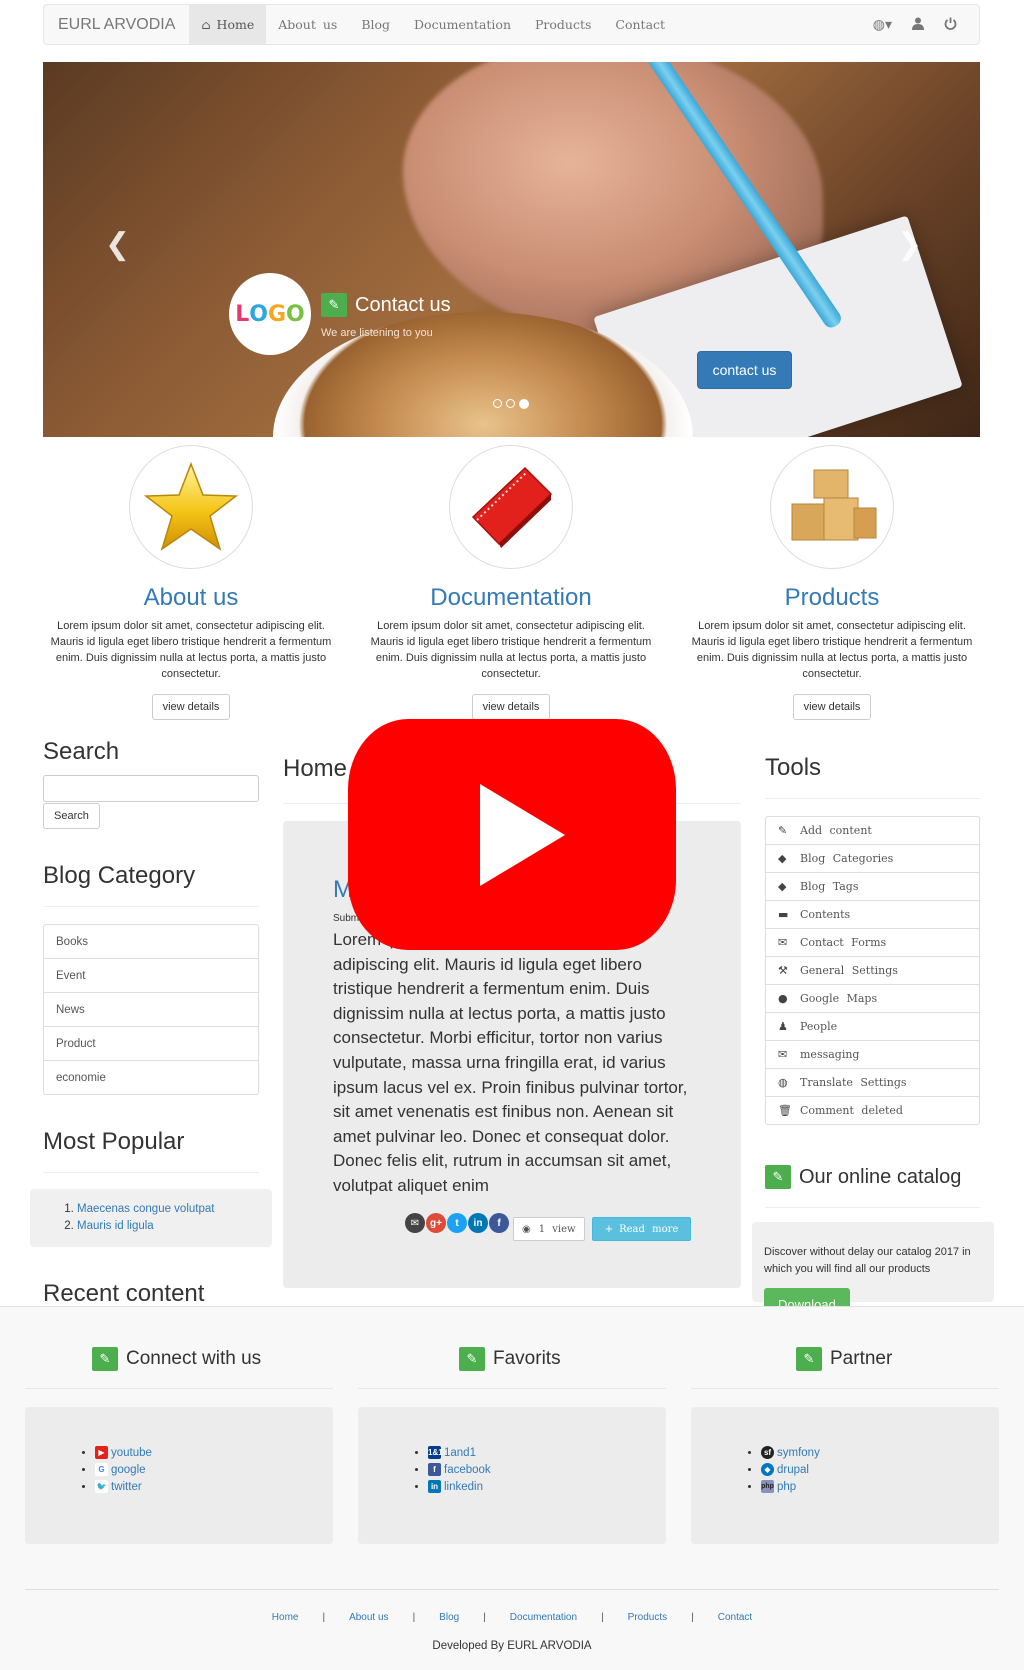 Image resolution: width=1024 pixels, height=1670 pixels. What do you see at coordinates (830, 1054) in the screenshot?
I see `tool-label: messaging` at bounding box center [830, 1054].